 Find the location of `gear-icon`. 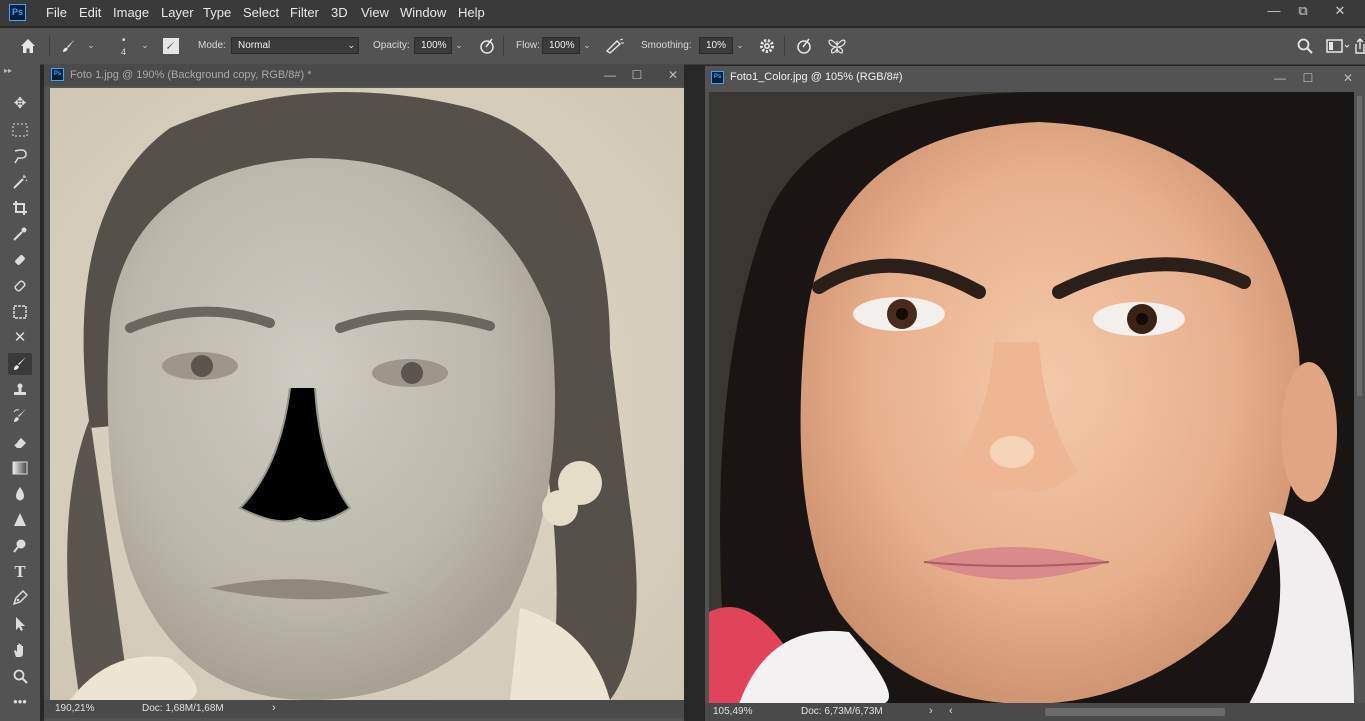

gear-icon is located at coordinates (767, 46).